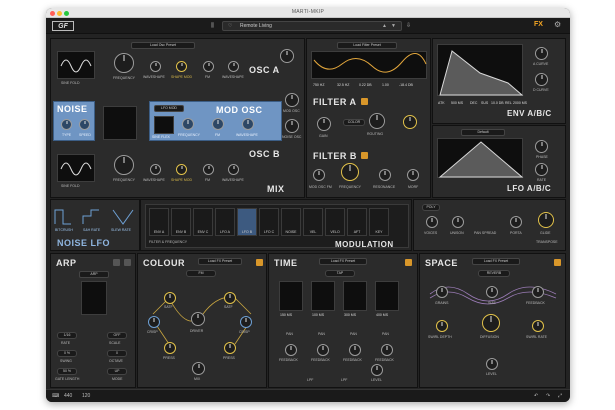  I want to click on mod-cell-noise: NOISE, so click(291, 222).